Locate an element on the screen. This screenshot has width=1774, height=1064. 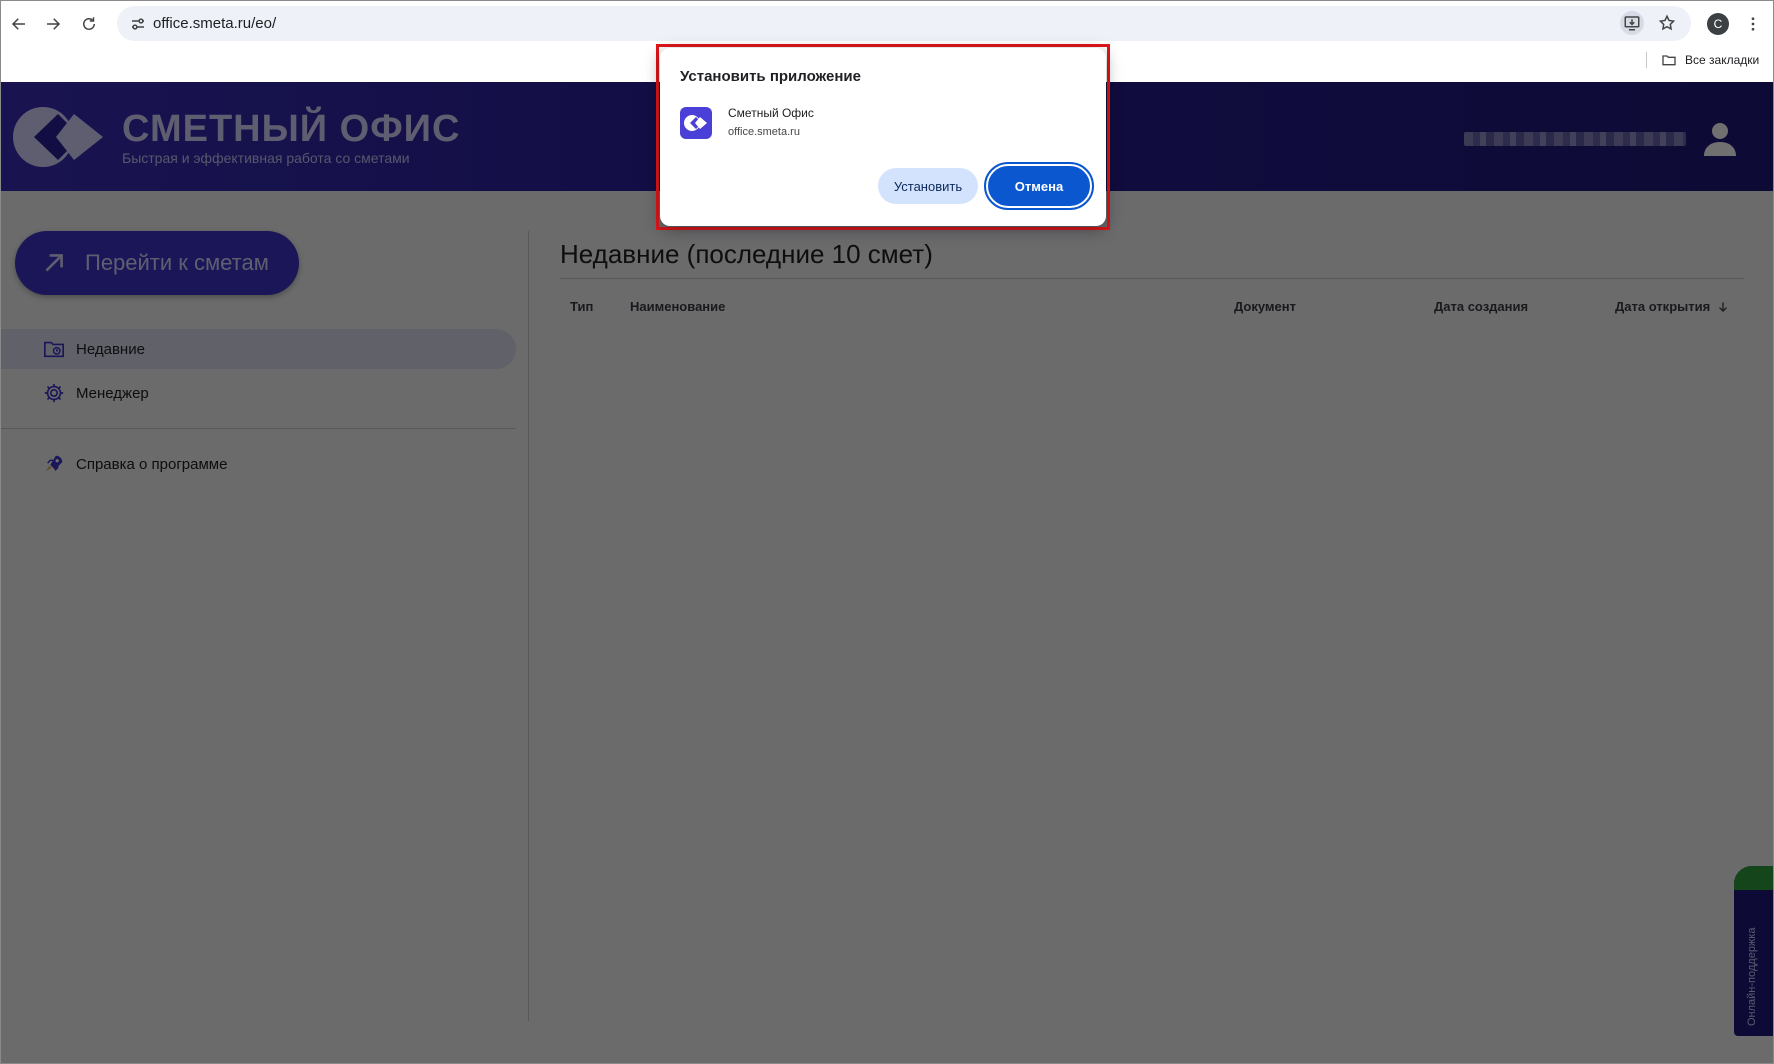
dialog-app-name: Сметный Офис is located at coordinates (771, 113).